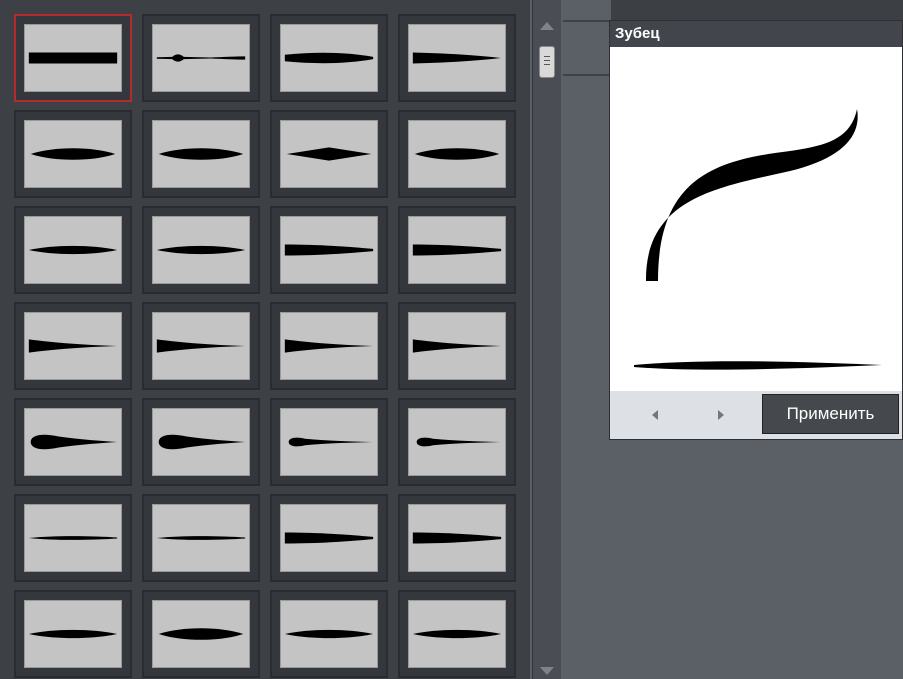 The image size is (903, 679). Describe the element at coordinates (546, 339) in the screenshot. I see `gallery-scrollbar` at that location.